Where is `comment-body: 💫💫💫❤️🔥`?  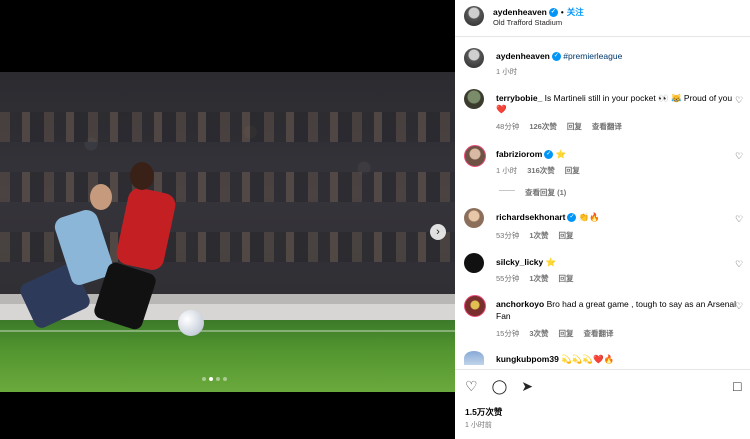
comment-body: 💫💫💫❤️🔥 is located at coordinates (588, 359).